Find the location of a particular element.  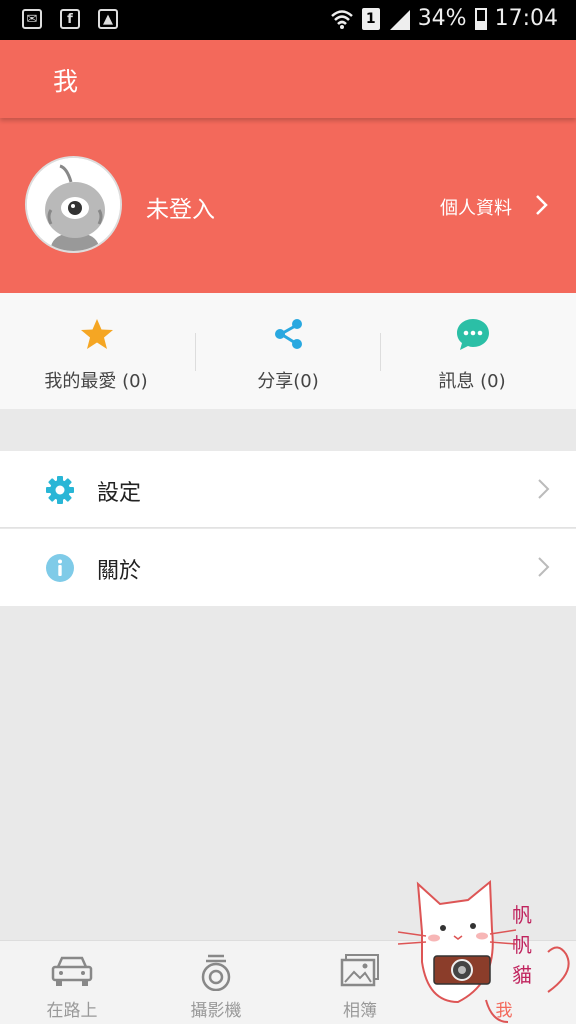

share-icon is located at coordinates (288, 334).